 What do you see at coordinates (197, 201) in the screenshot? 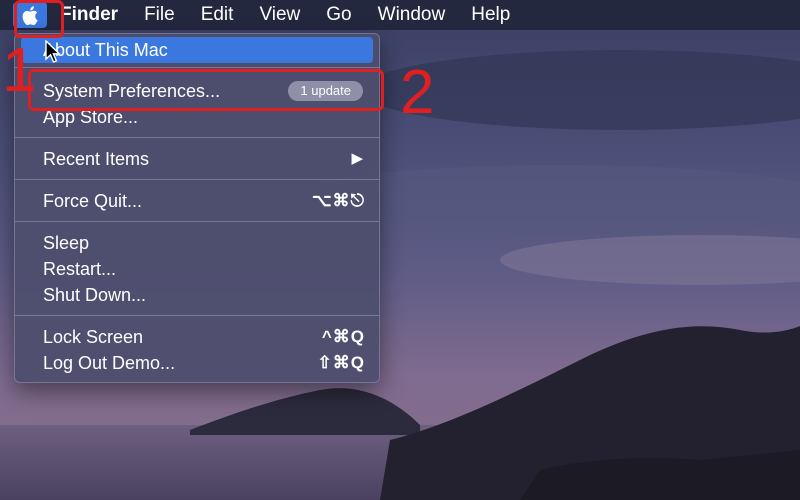
I see `menu-item-force-quit: Force Quit... ⌥⌘⎋` at bounding box center [197, 201].